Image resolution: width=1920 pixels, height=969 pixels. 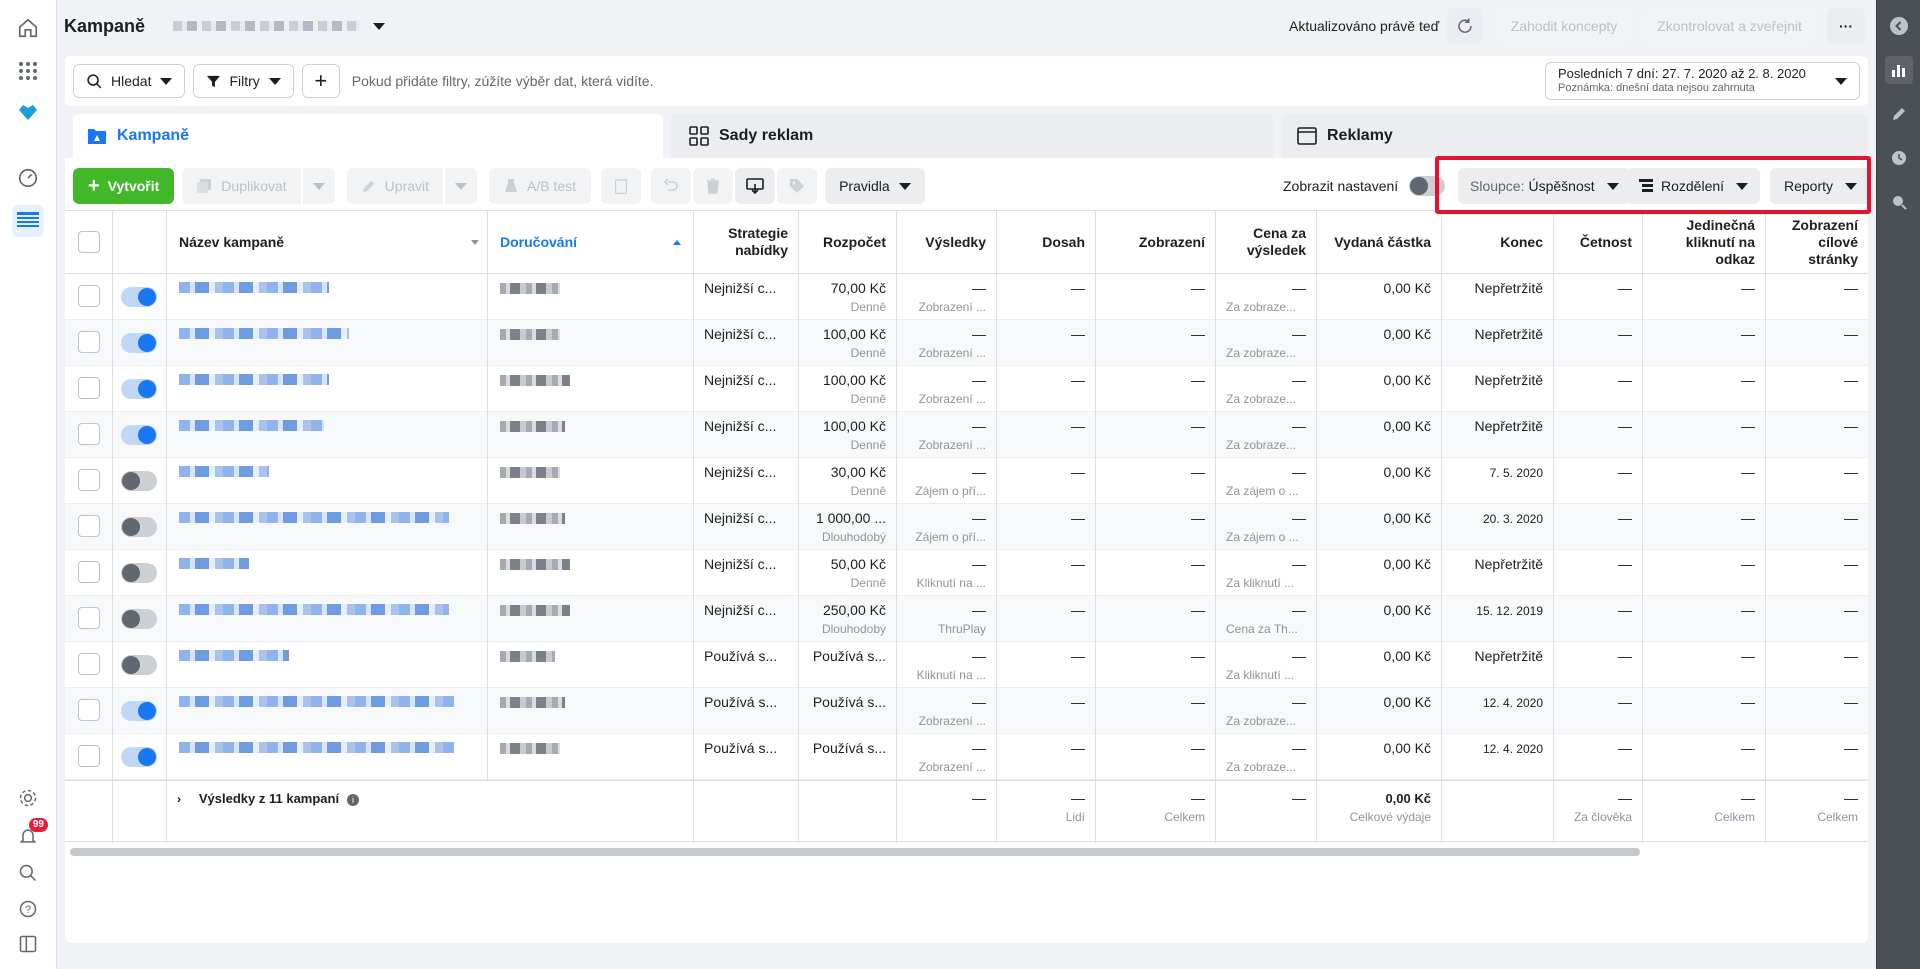 What do you see at coordinates (395, 186) in the screenshot?
I see `edit-button: Upravit` at bounding box center [395, 186].